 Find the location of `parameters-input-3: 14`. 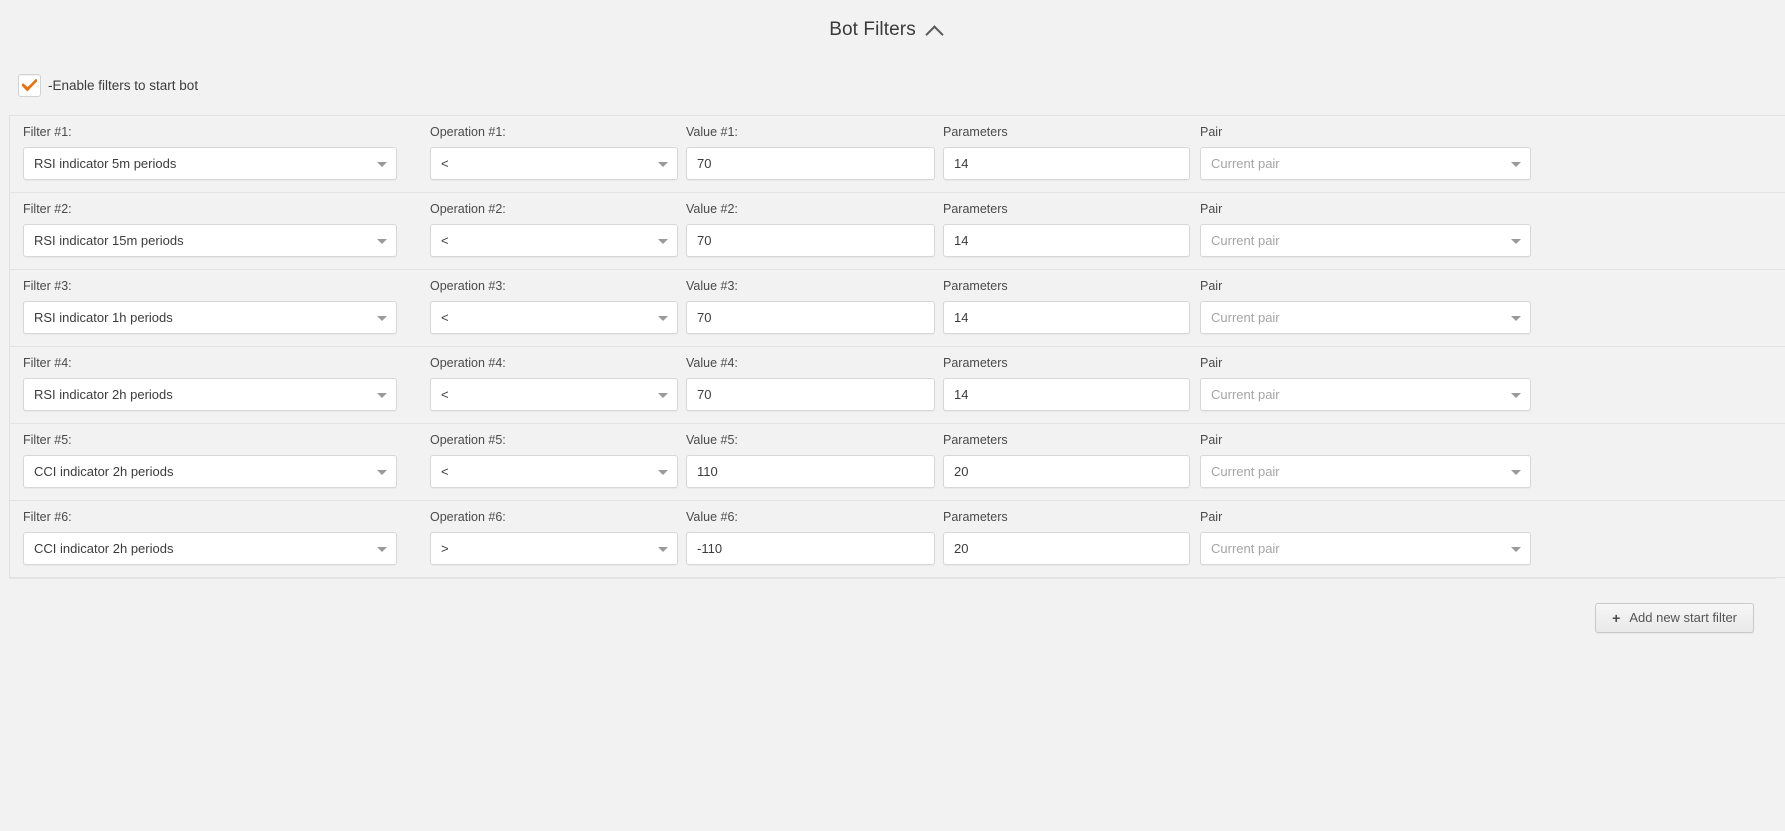

parameters-input-3: 14 is located at coordinates (1066, 317).